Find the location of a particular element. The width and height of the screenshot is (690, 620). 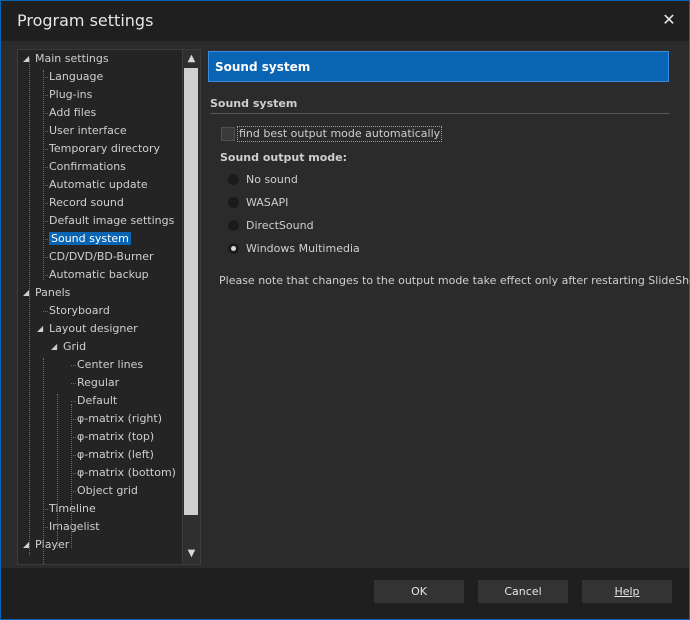

tree-item: Object grid is located at coordinates (107, 491).